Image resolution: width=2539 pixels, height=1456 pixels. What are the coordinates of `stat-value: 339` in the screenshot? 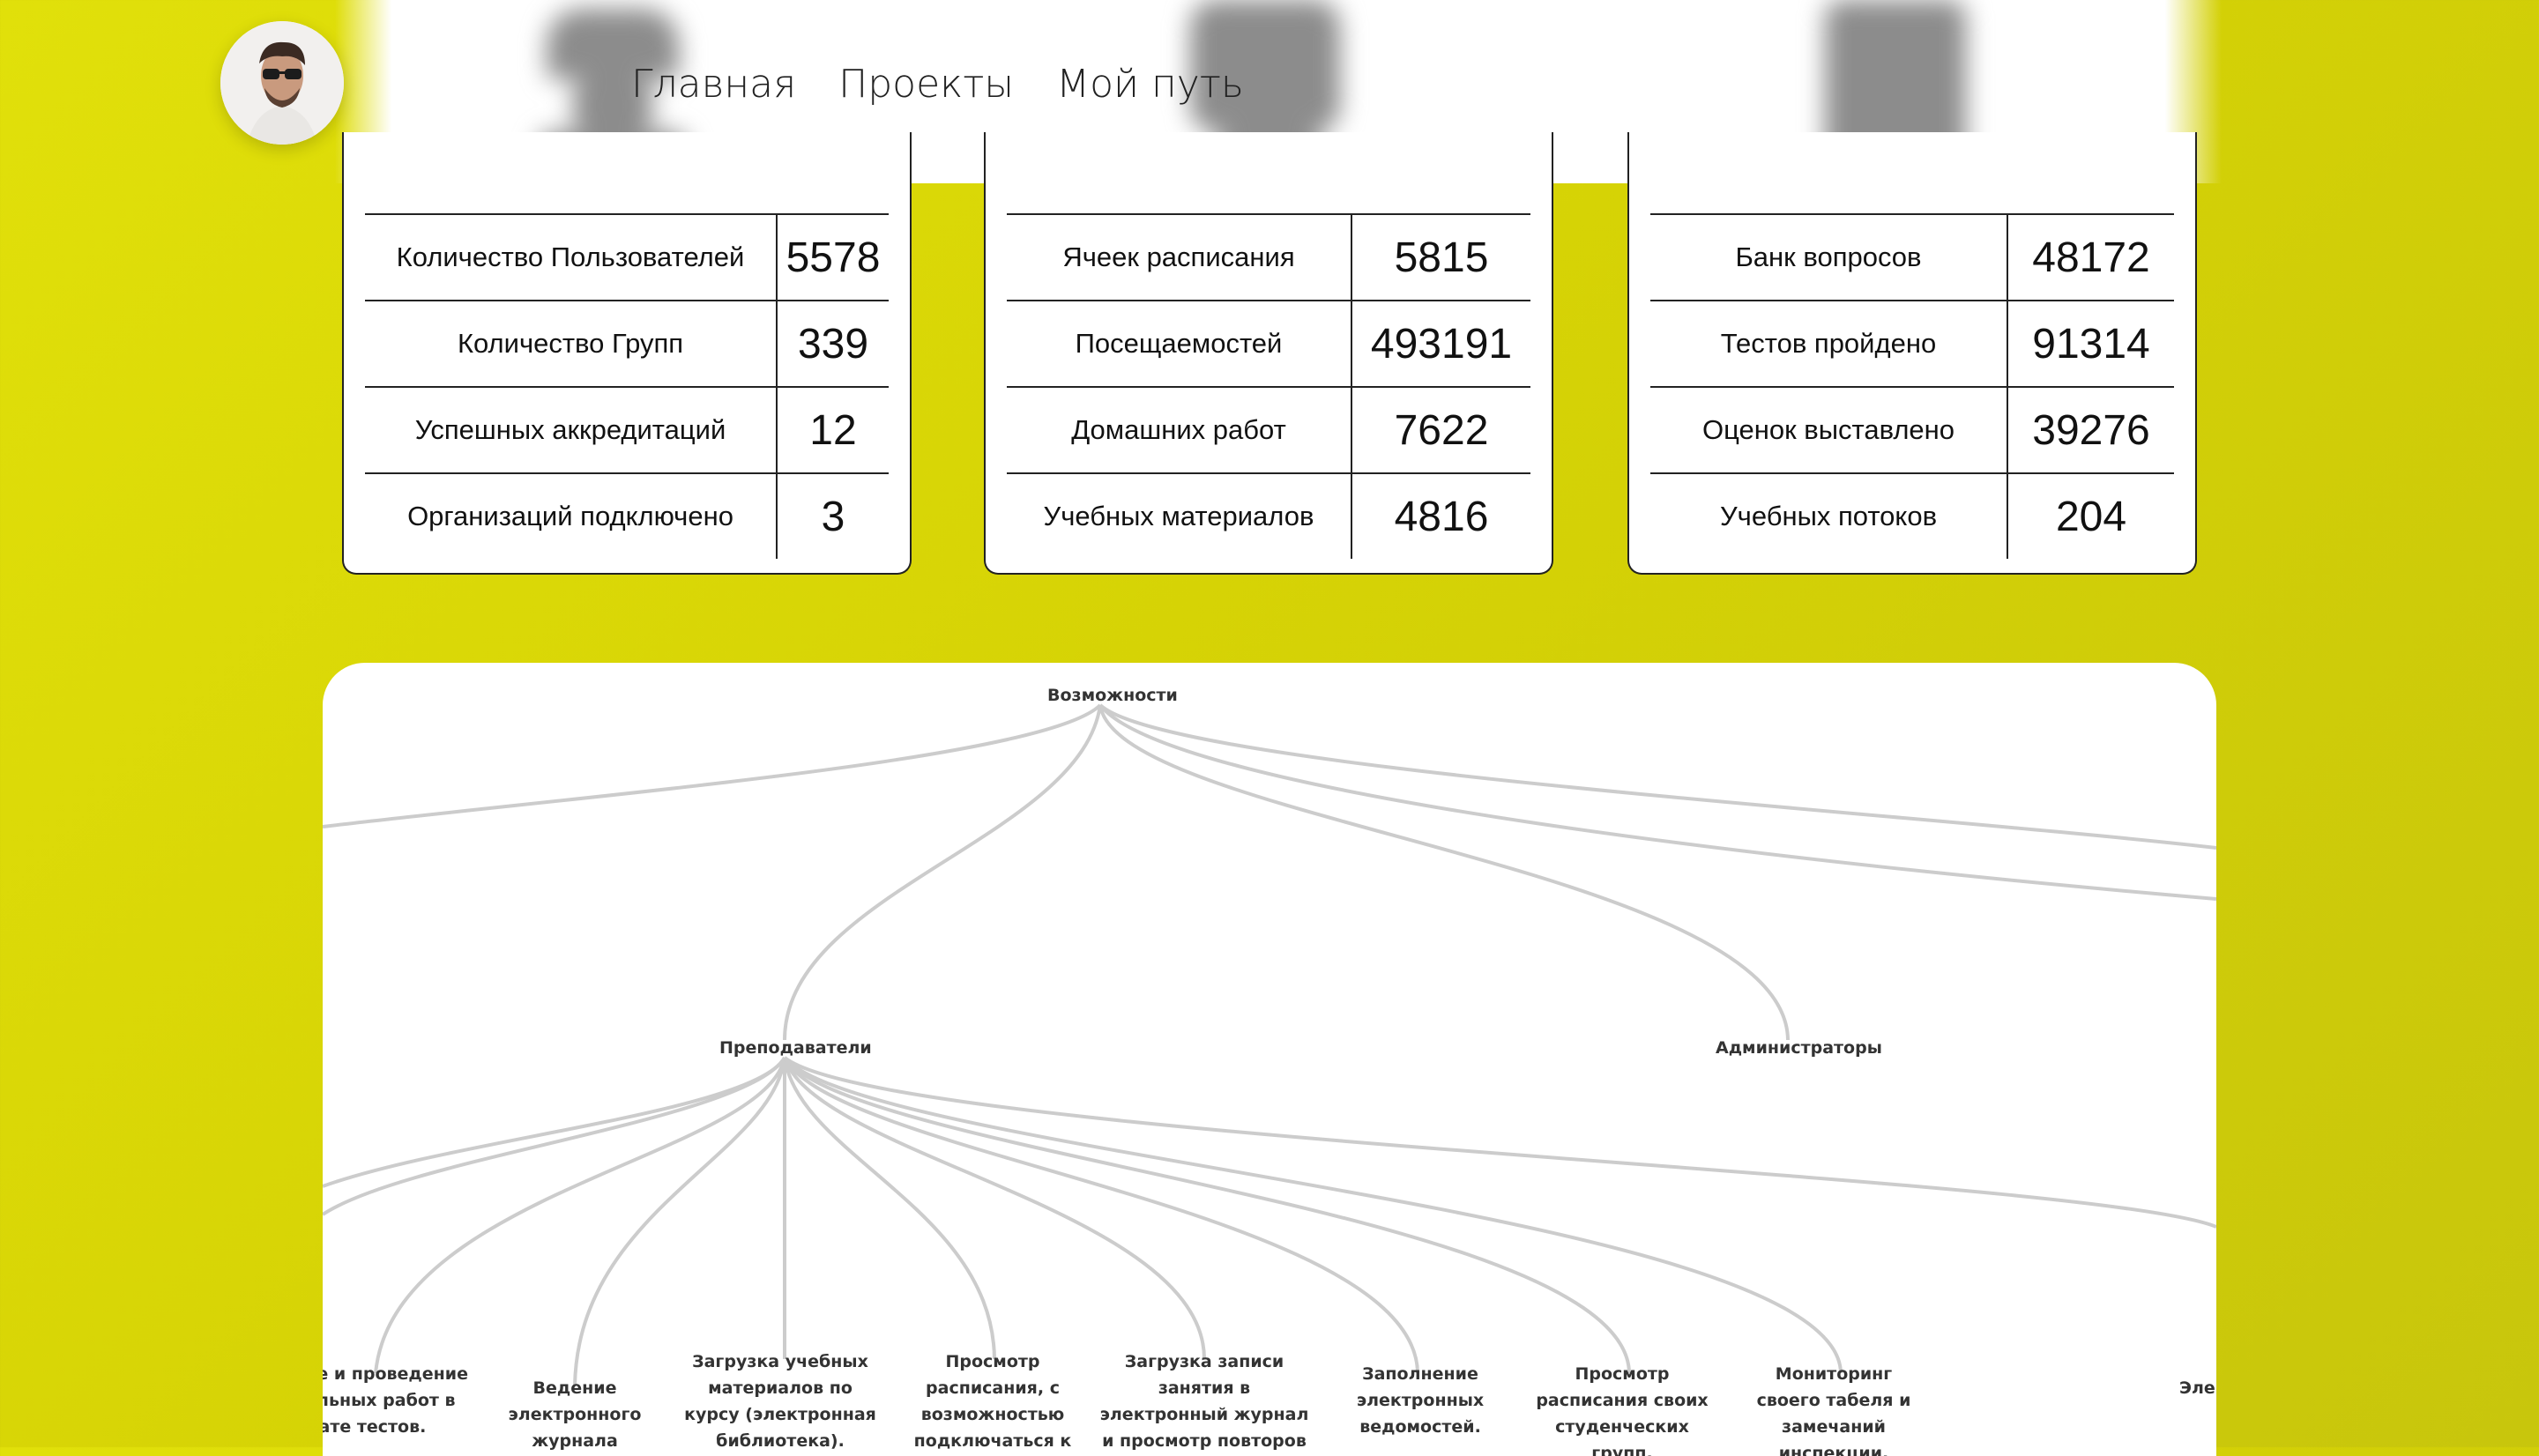 It's located at (832, 343).